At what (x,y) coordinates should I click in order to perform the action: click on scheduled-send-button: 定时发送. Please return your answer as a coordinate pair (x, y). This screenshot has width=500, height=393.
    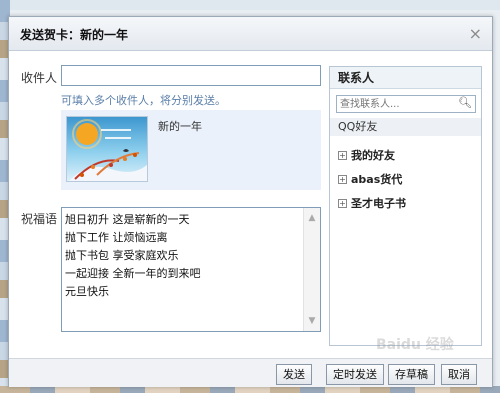
    Looking at the image, I should click on (355, 374).